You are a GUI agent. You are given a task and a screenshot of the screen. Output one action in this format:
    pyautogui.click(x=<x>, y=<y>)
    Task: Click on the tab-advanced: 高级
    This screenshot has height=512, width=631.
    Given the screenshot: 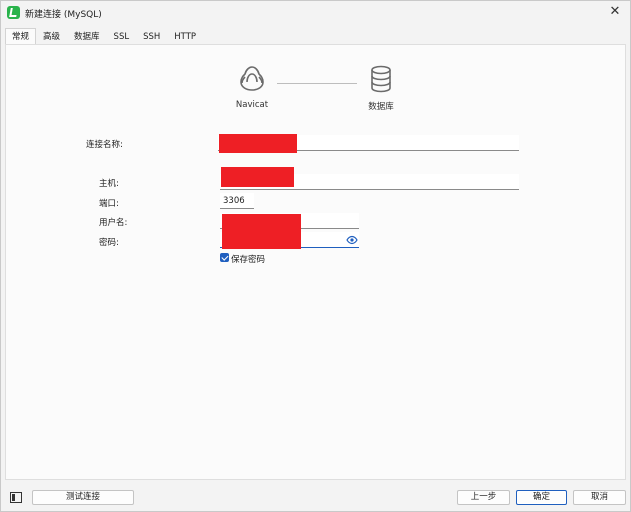 What is the action you would take?
    pyautogui.click(x=51, y=36)
    